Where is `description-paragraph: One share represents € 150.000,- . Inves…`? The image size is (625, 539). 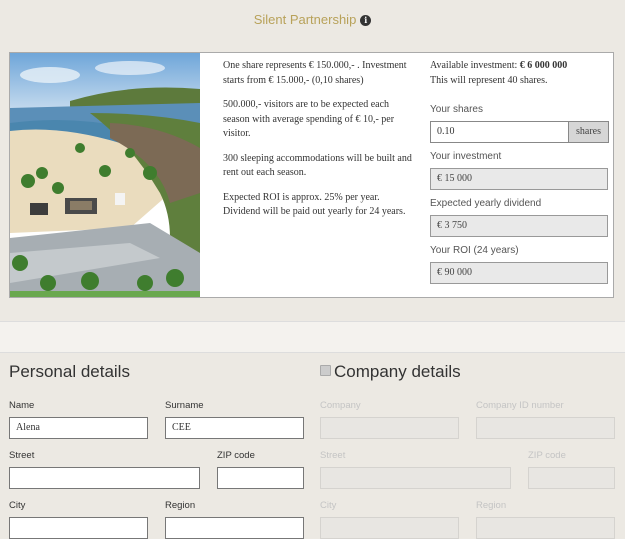 description-paragraph: One share represents € 150.000,- . Inves… is located at coordinates (315, 73).